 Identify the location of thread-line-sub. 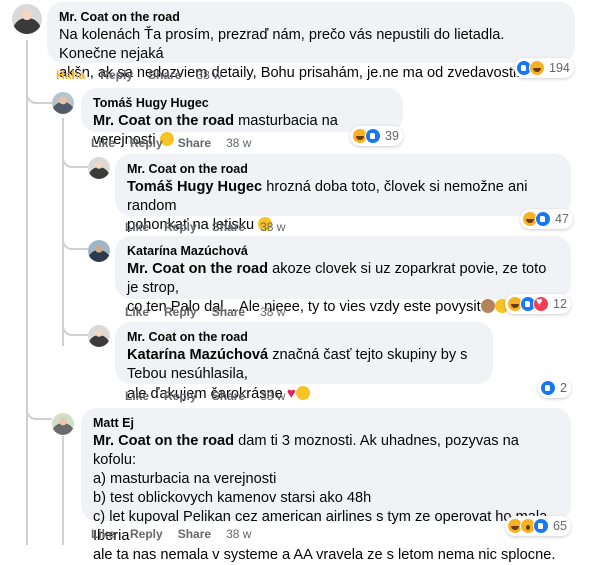
(63, 490).